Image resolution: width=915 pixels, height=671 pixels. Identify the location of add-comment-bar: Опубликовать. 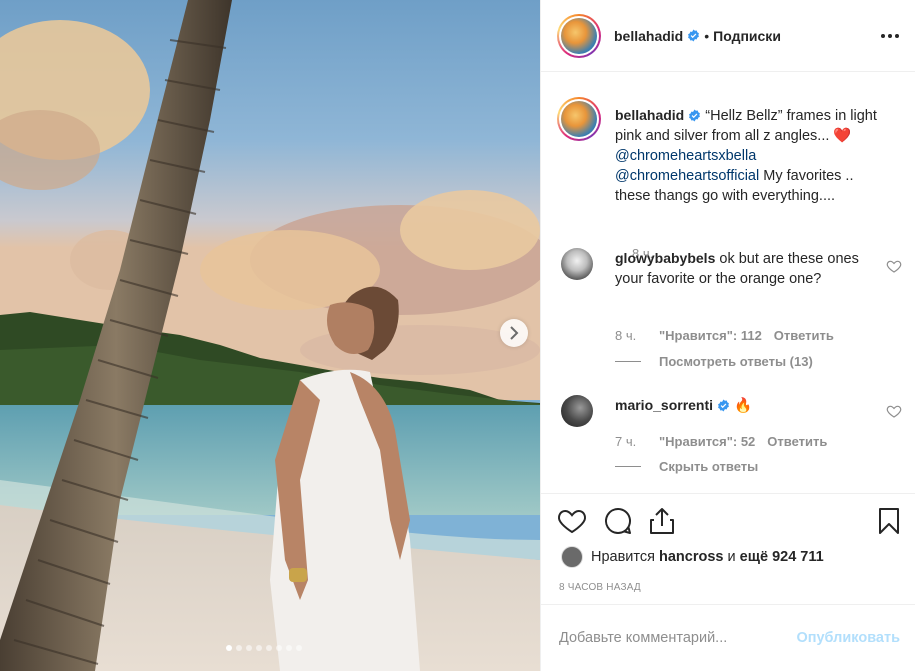
(728, 637).